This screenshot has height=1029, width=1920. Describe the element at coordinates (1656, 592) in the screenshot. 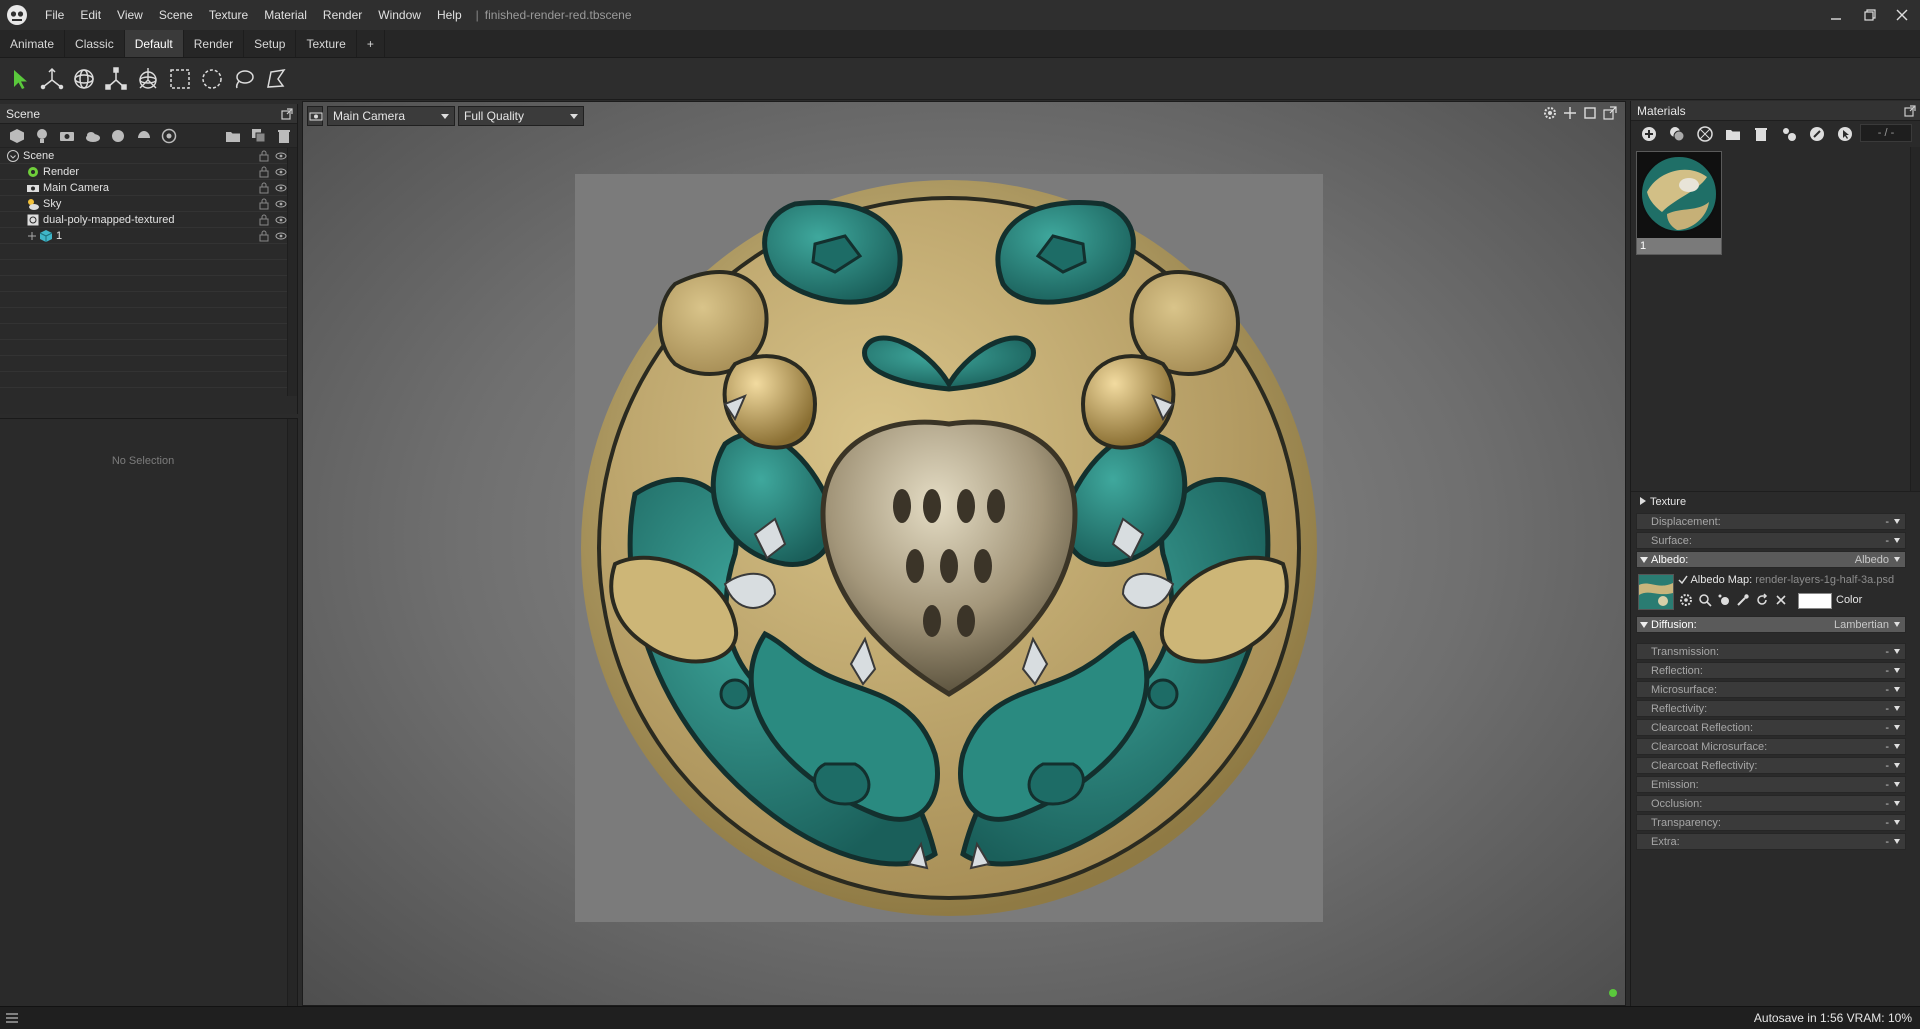

I see `albedo-map-thumbnail` at that location.